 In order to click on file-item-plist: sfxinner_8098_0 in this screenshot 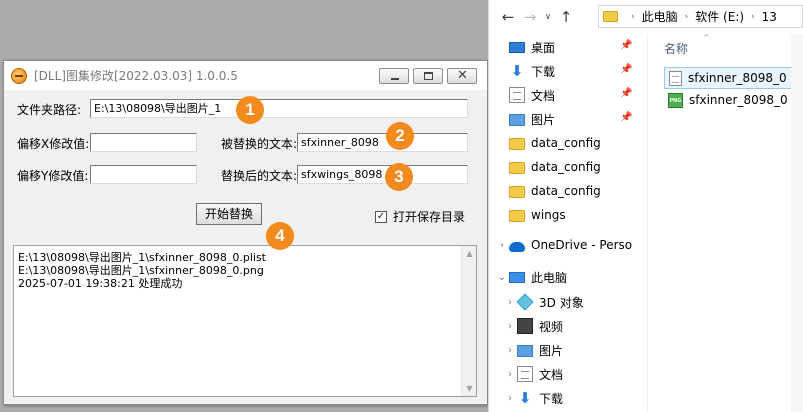, I will do `click(729, 78)`.